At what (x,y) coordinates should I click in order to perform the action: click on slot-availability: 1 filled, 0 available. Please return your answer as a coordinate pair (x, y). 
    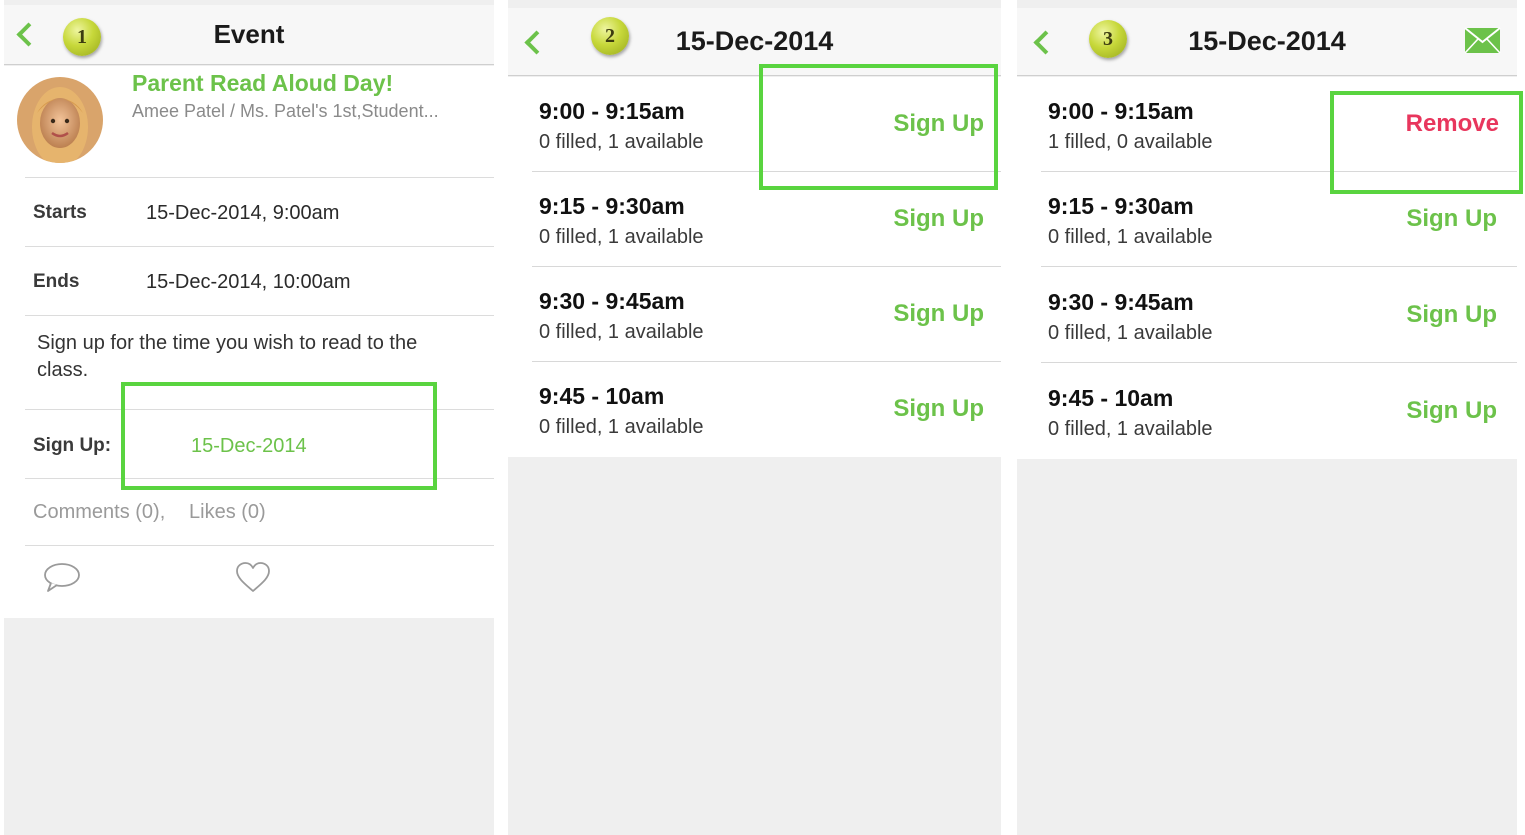
    Looking at the image, I should click on (1130, 142).